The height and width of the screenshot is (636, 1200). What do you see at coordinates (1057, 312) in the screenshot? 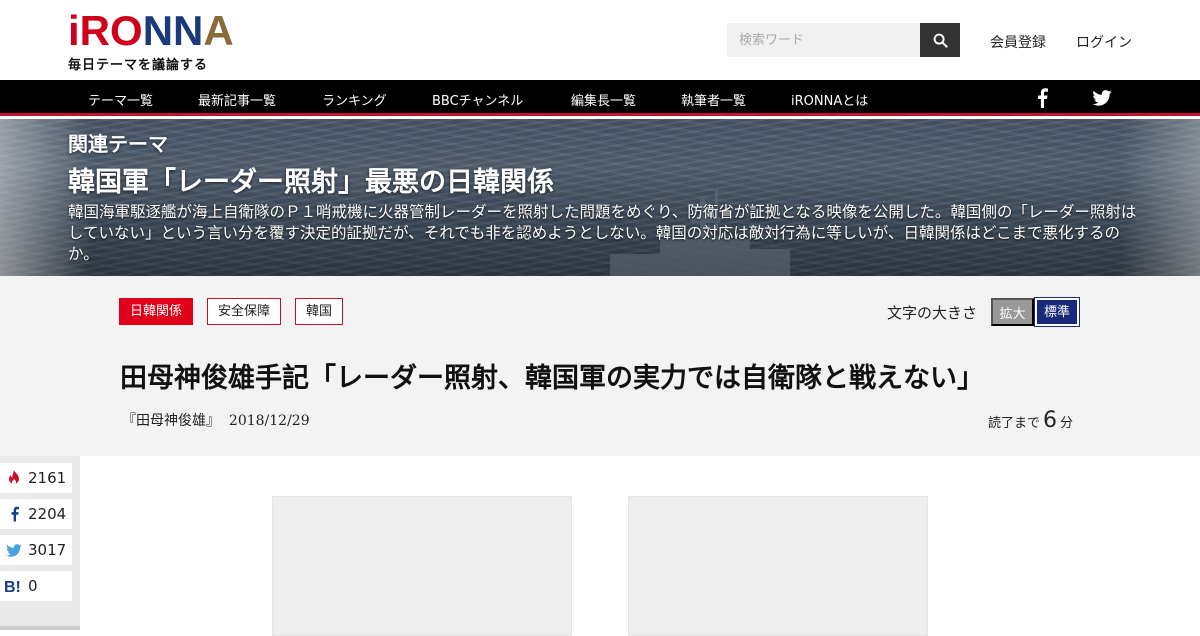
I see `font-standard-button: 標準` at bounding box center [1057, 312].